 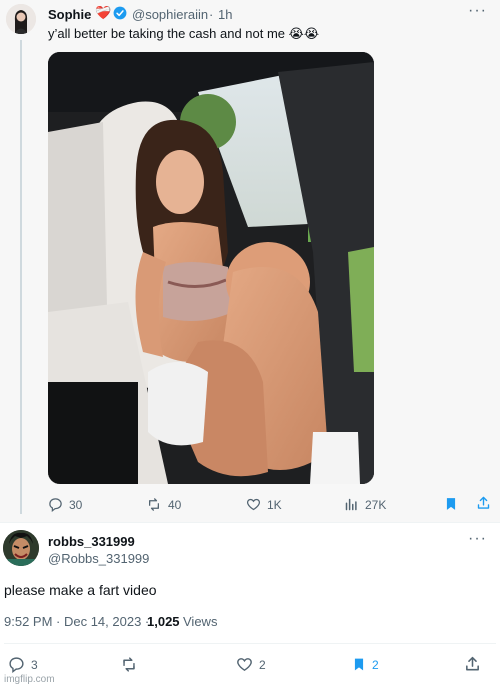 I want to click on reply-like-button: 2, so click(x=251, y=664).